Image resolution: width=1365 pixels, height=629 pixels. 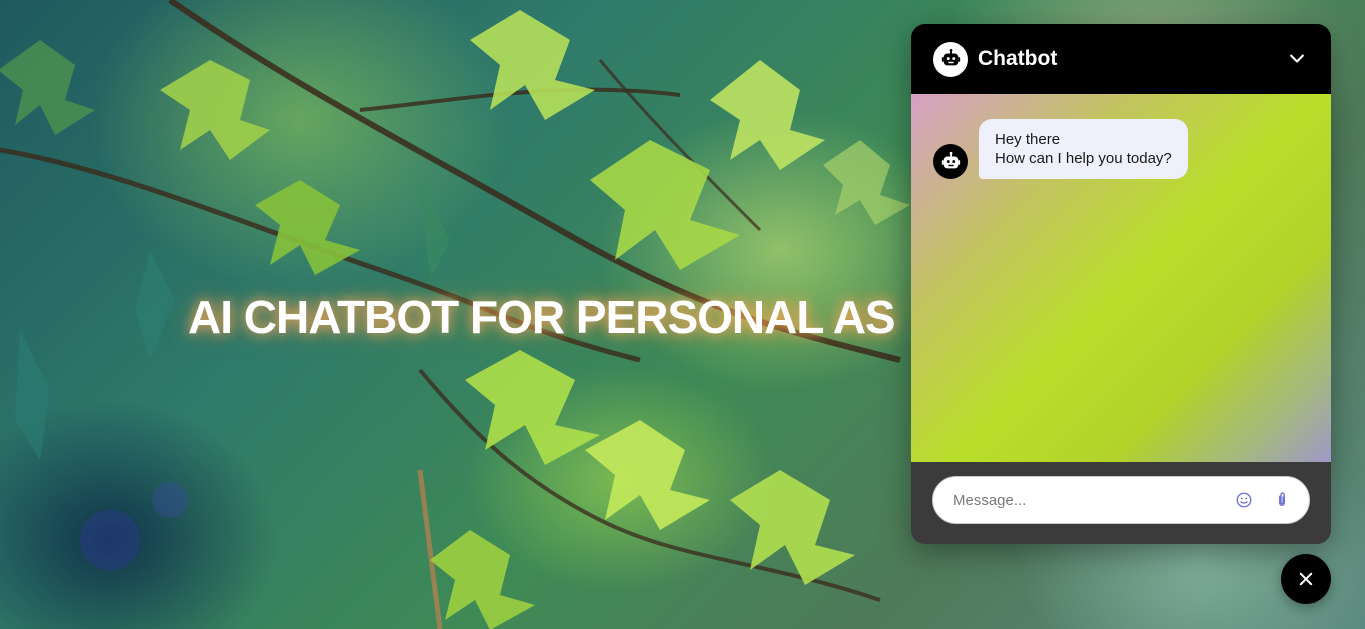 I want to click on message-input-wrapper, so click(x=1121, y=500).